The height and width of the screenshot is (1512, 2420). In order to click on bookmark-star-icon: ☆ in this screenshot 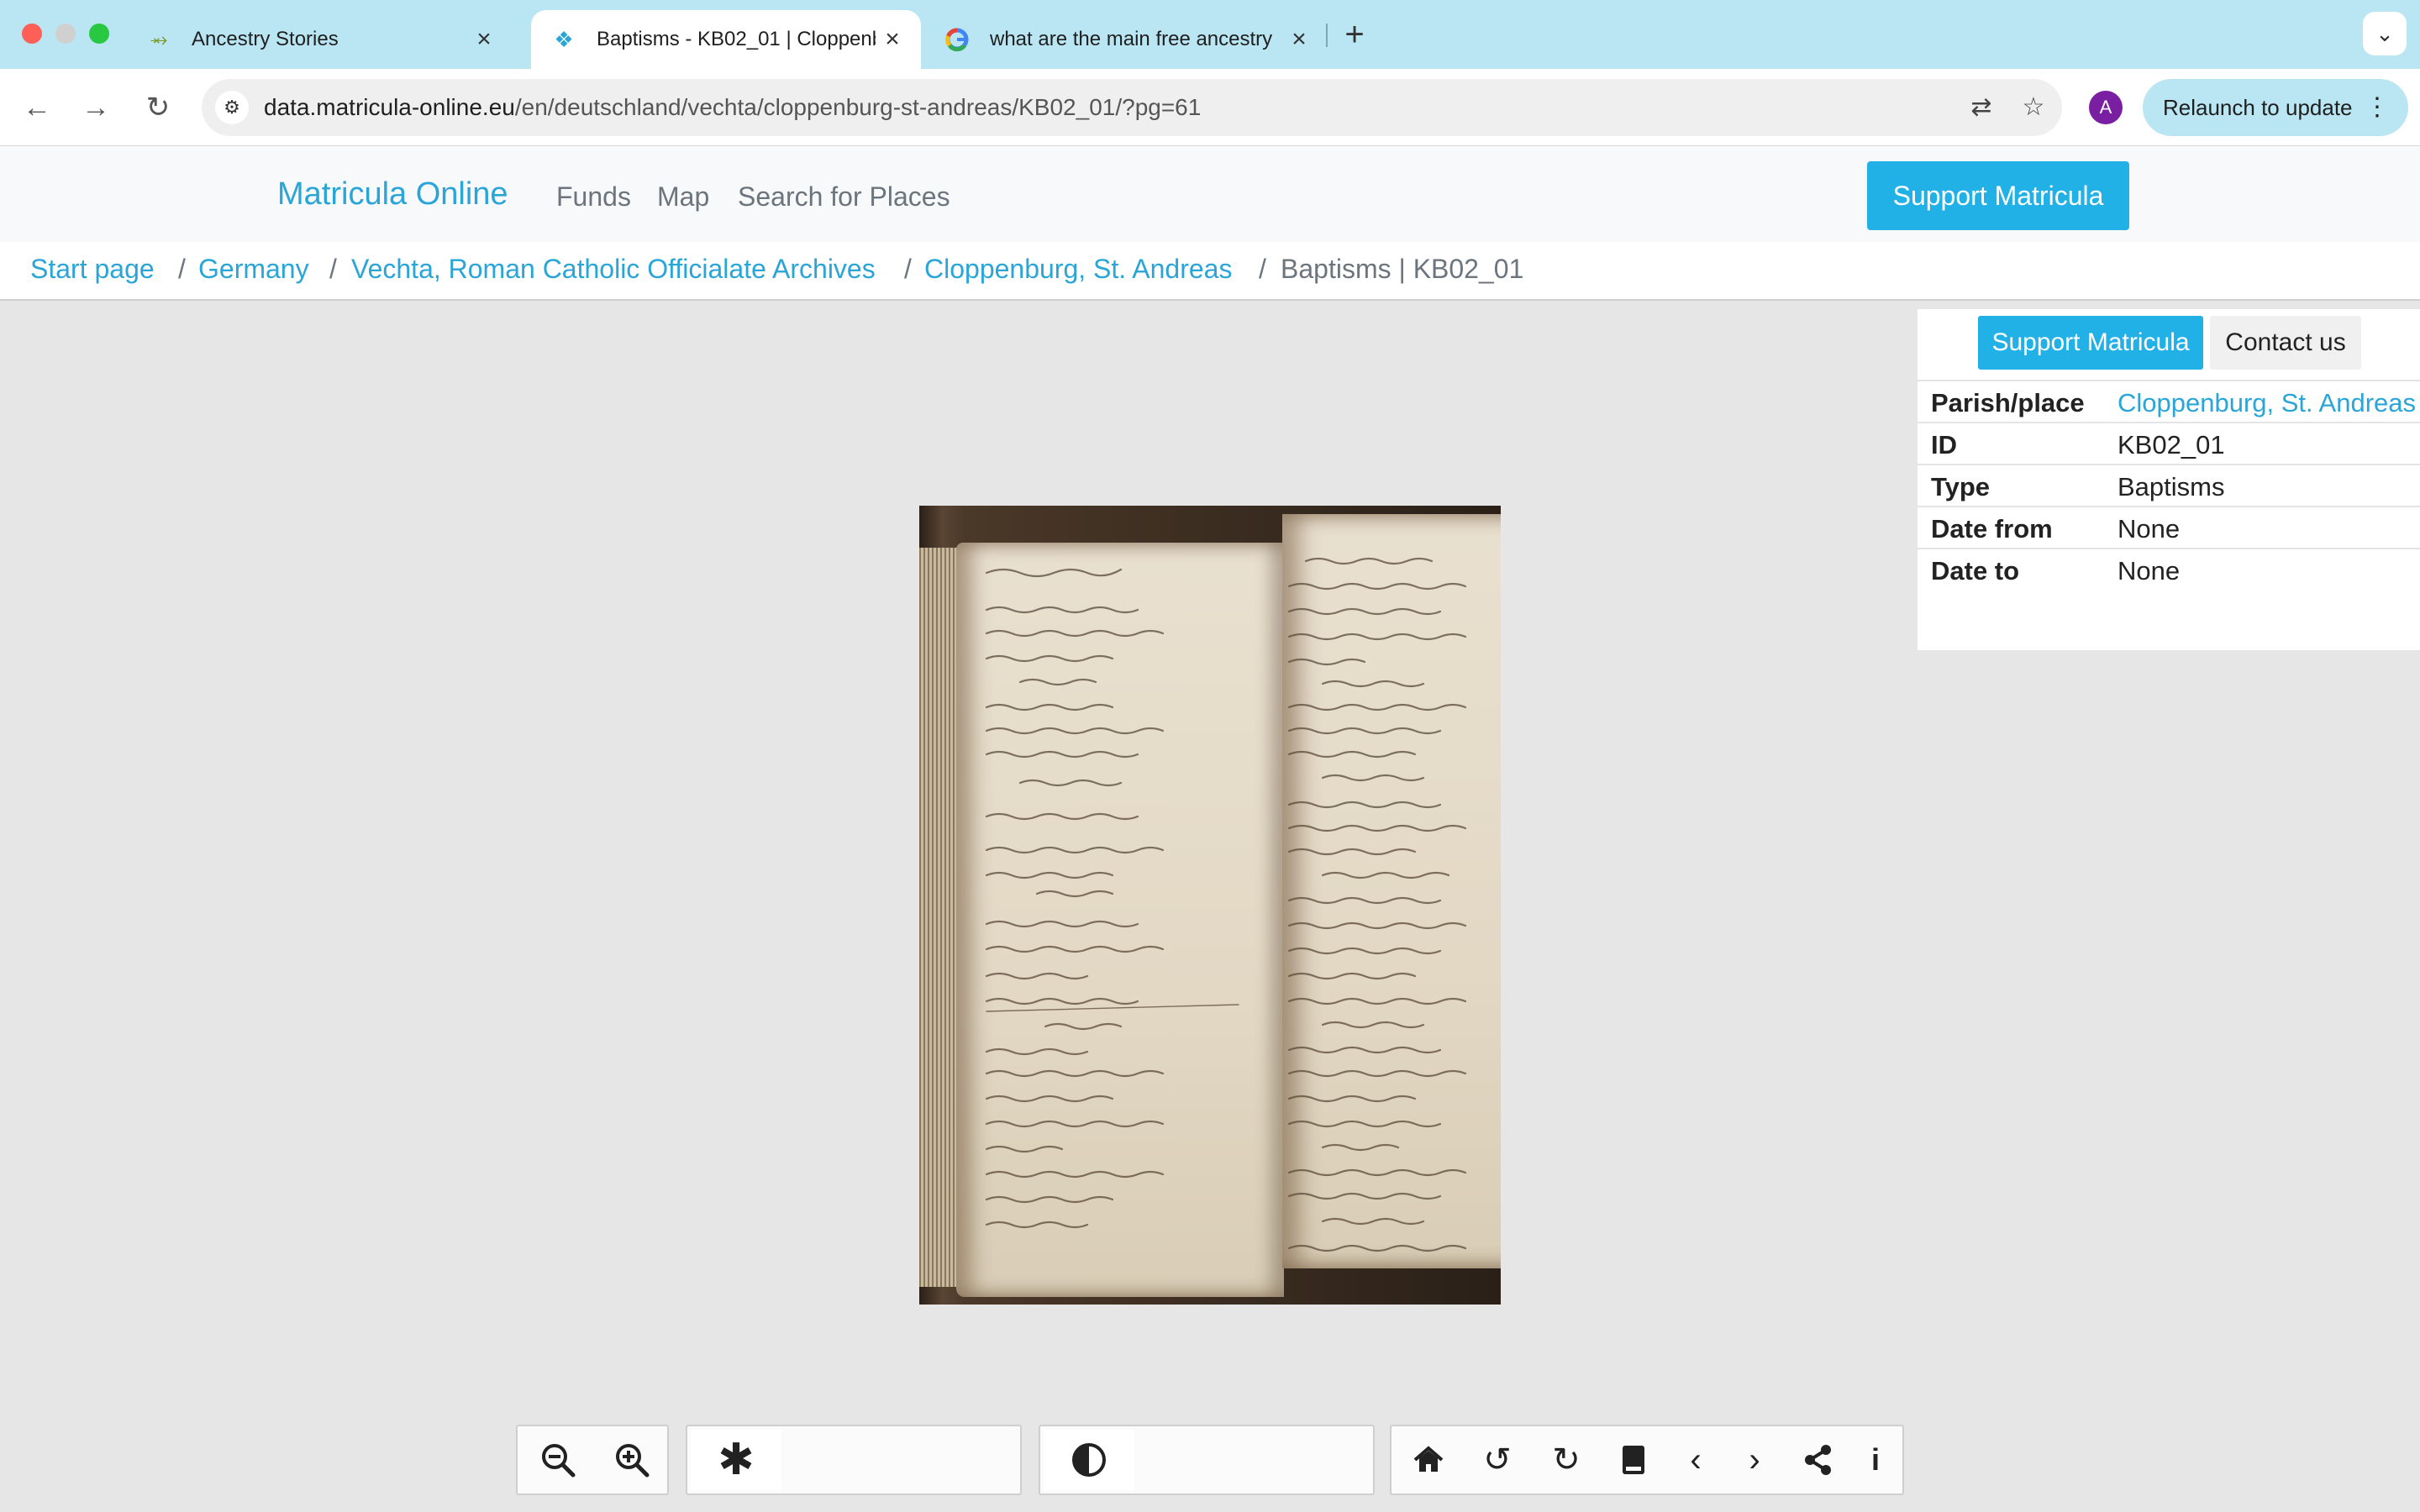, I will do `click(2034, 107)`.